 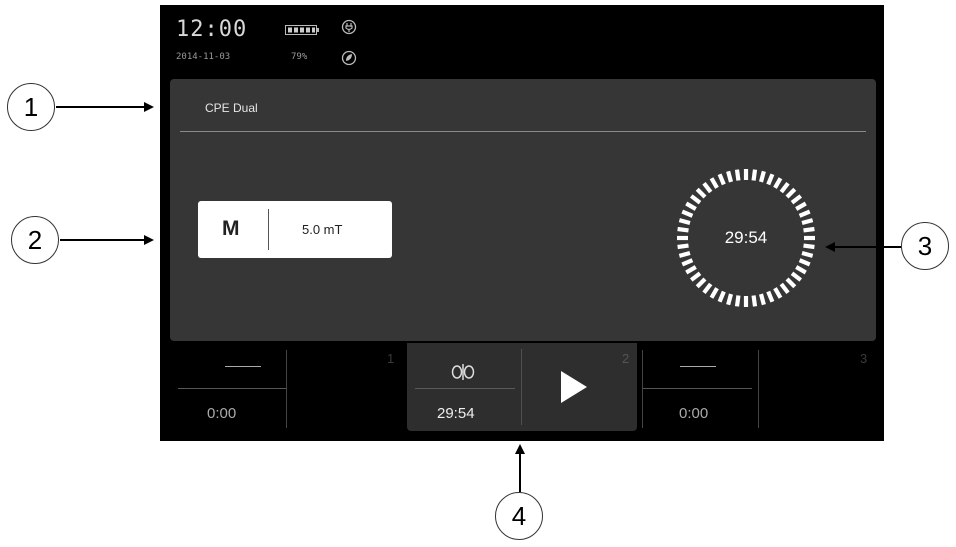 I want to click on channel-number: 3, so click(x=864, y=358).